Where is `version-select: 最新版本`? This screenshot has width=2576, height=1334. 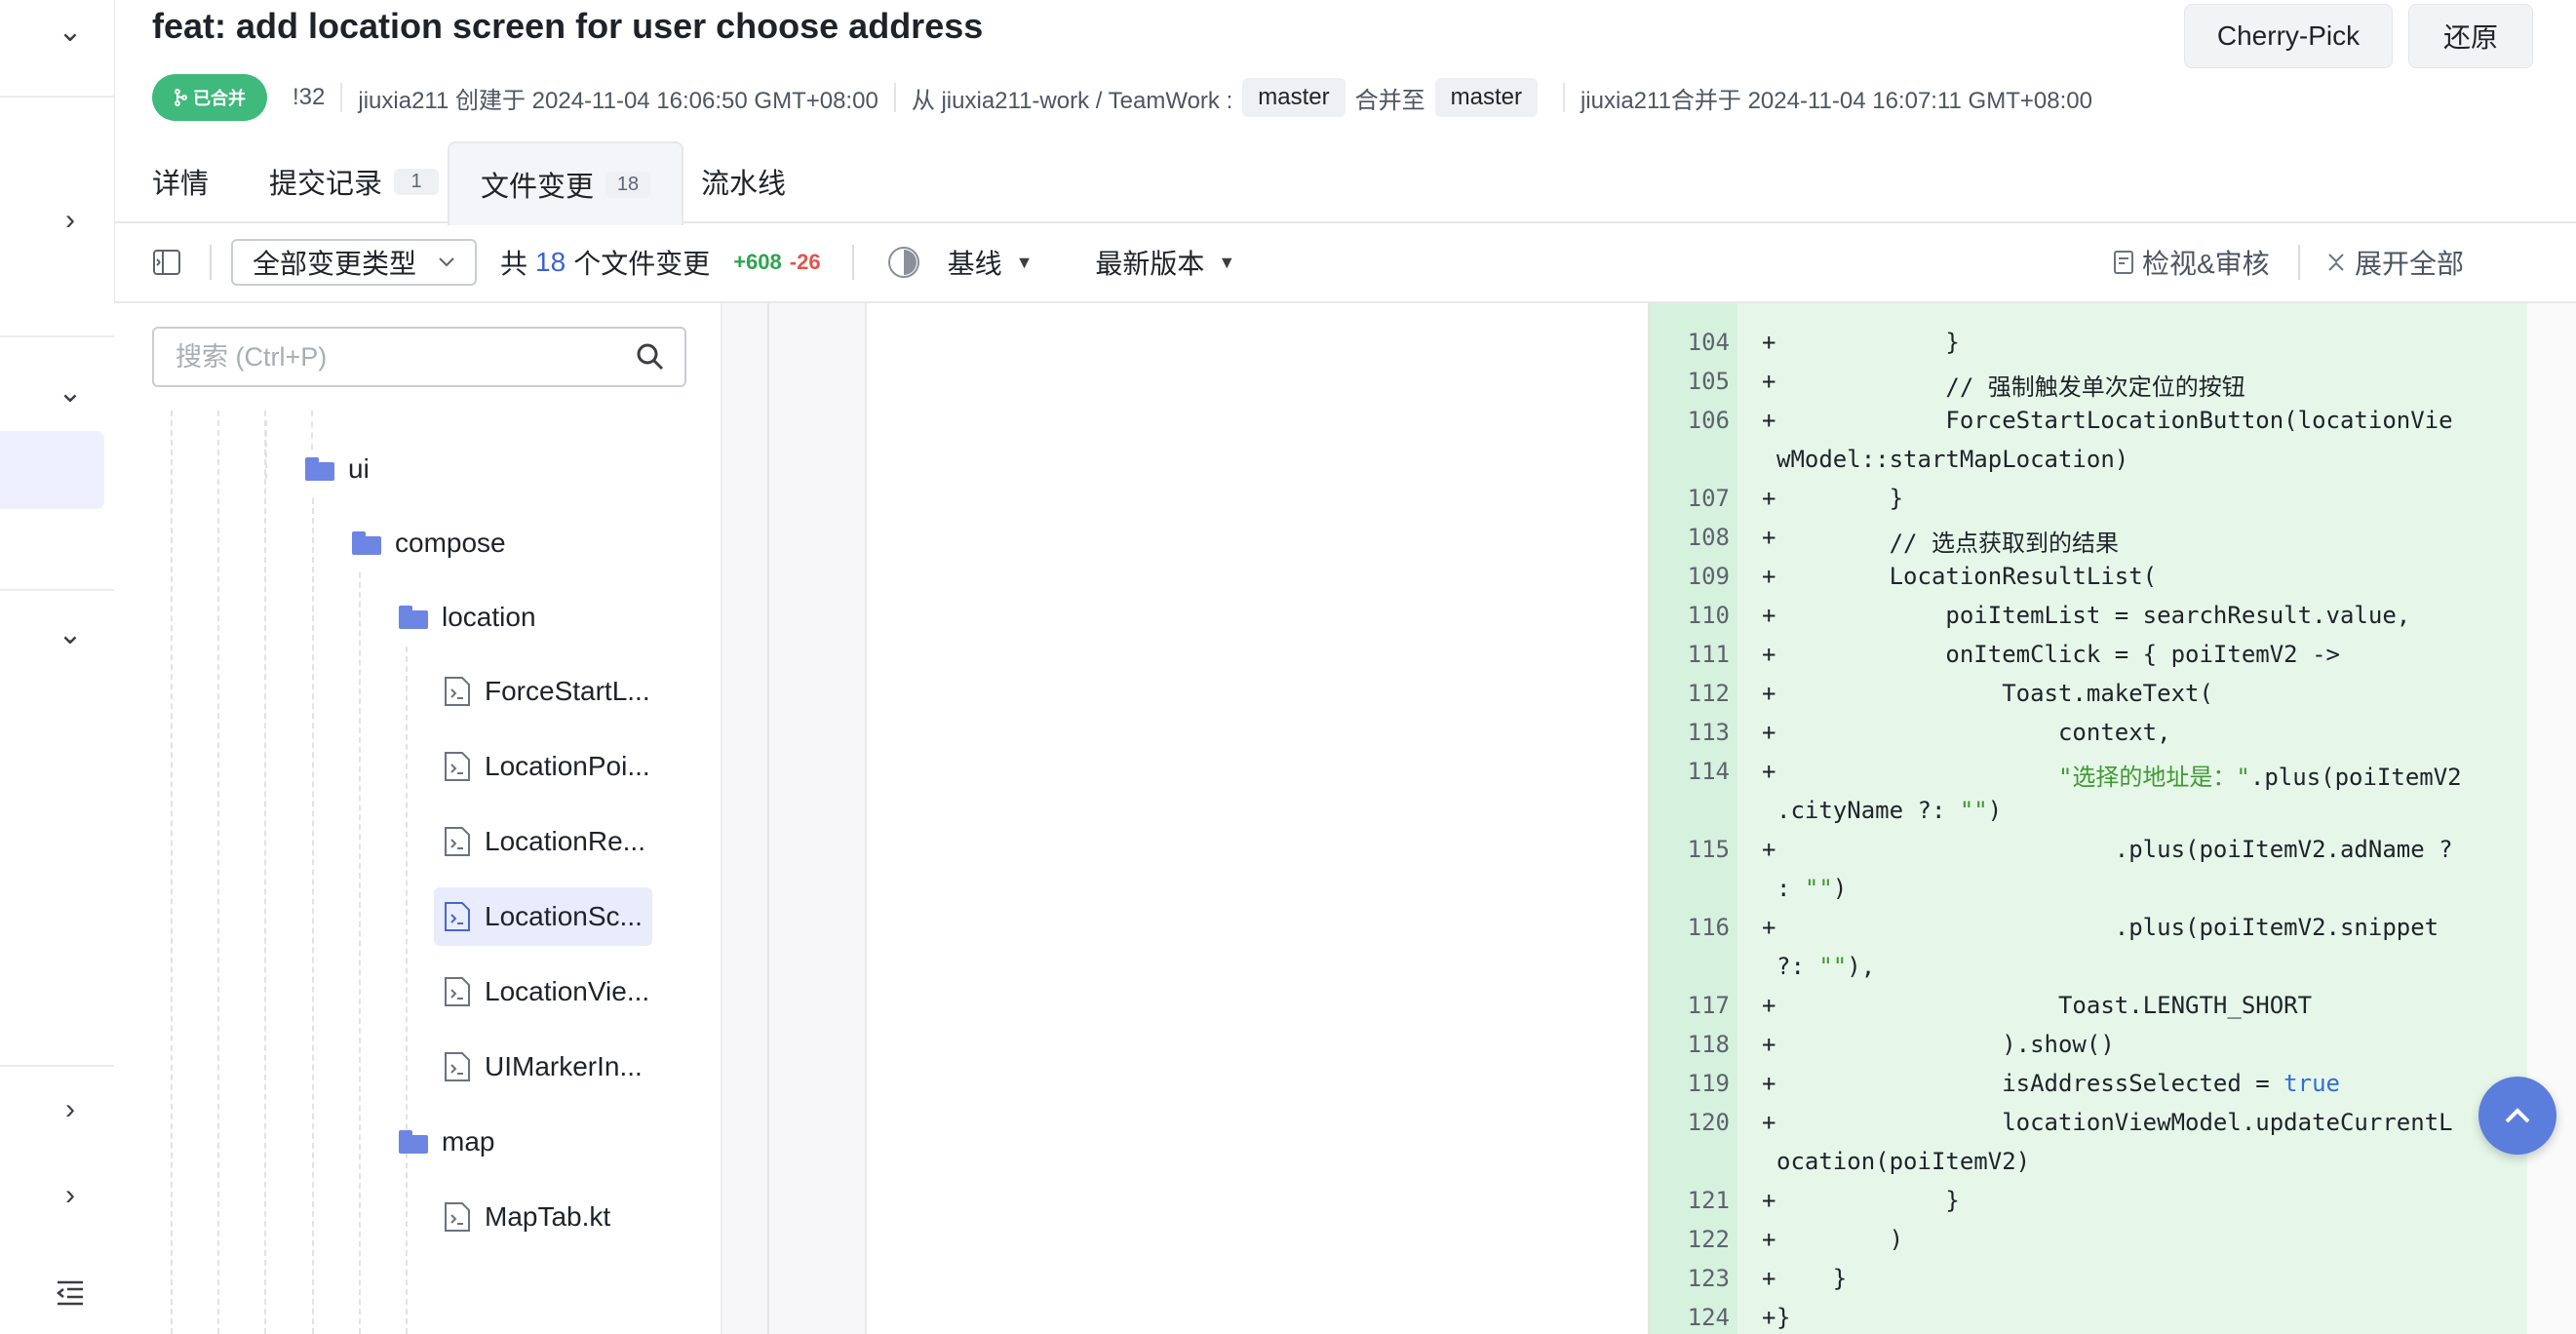
version-select: 最新版本 is located at coordinates (1149, 262).